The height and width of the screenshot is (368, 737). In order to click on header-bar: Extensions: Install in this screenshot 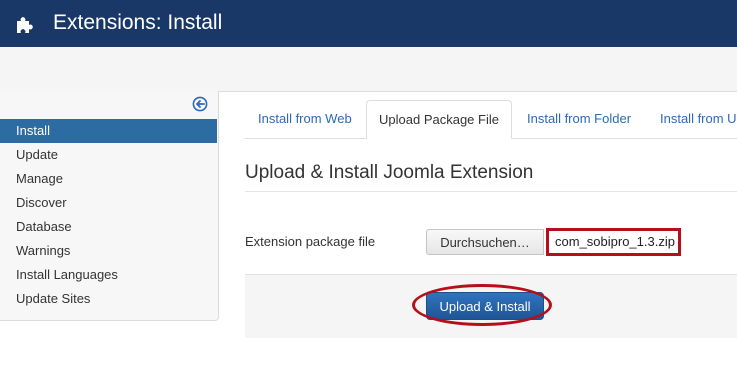, I will do `click(368, 23)`.